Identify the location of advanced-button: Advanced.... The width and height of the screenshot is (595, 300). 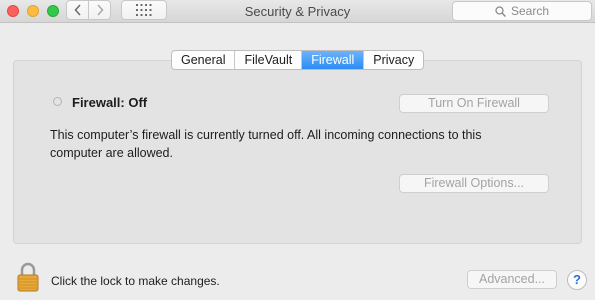
(512, 279).